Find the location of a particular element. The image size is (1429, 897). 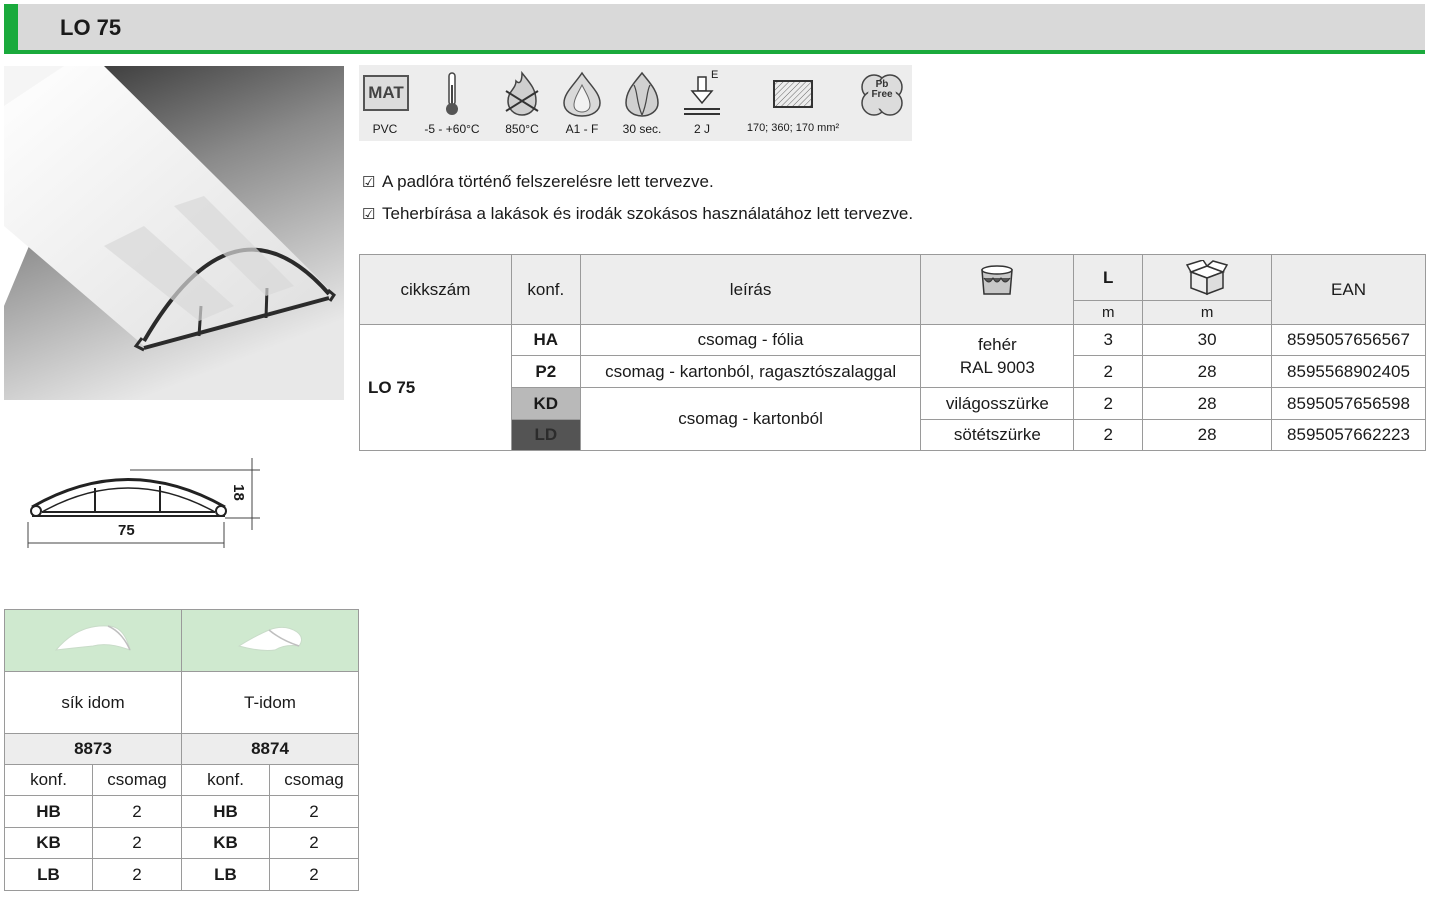

flat-joint-icon is located at coordinates (92, 638).